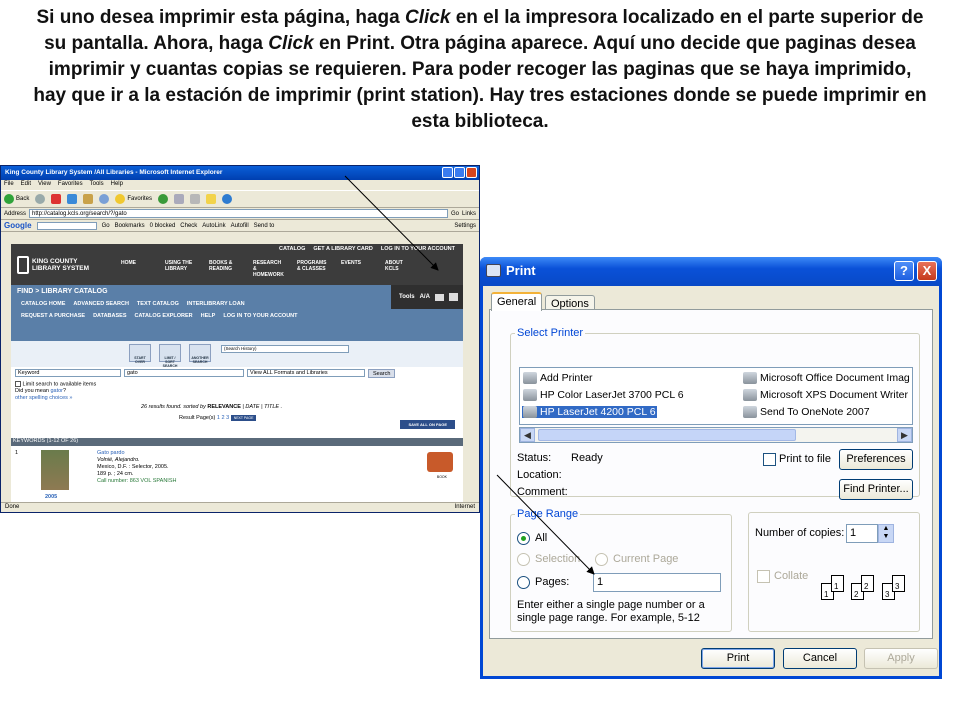 The image size is (960, 720). I want to click on current-page-radio, so click(601, 559).